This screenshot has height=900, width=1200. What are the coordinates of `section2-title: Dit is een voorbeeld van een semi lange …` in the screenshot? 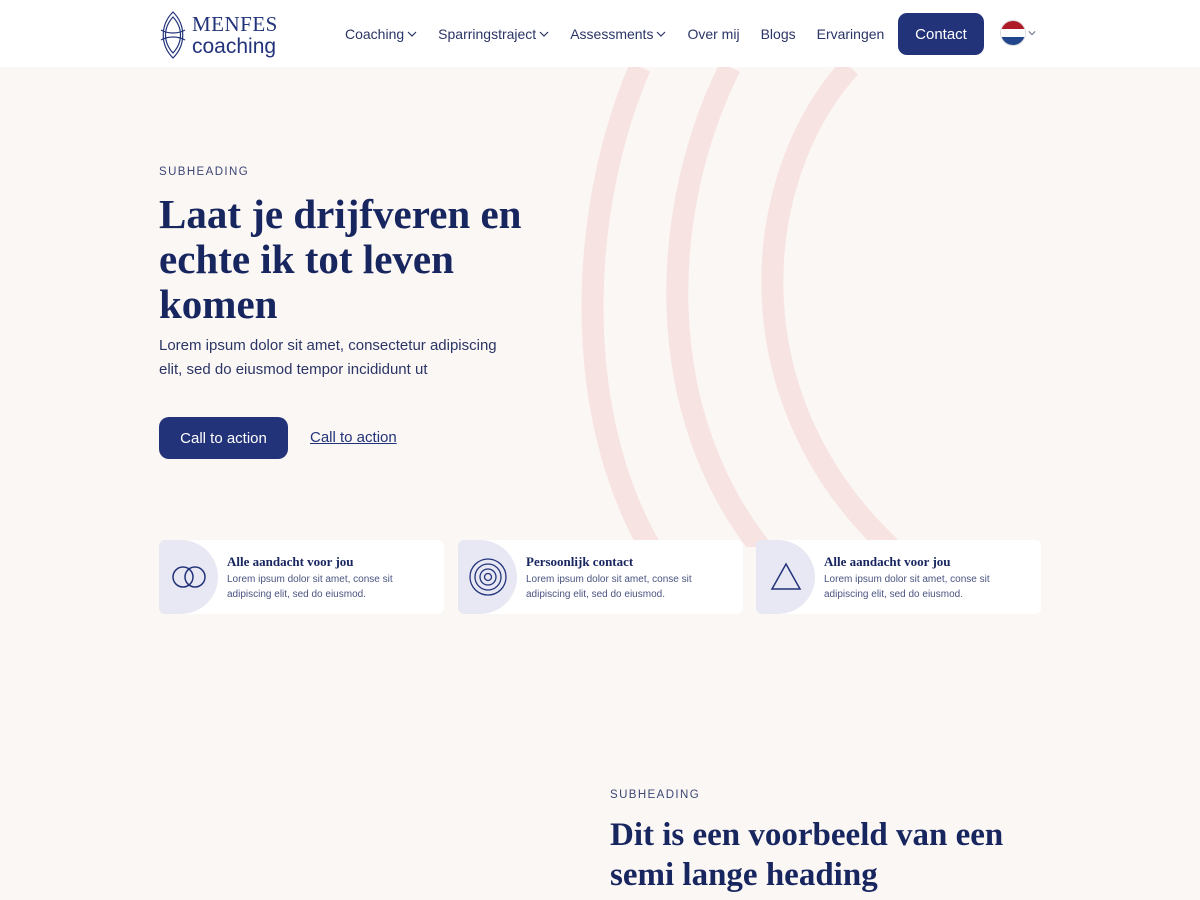 It's located at (807, 855).